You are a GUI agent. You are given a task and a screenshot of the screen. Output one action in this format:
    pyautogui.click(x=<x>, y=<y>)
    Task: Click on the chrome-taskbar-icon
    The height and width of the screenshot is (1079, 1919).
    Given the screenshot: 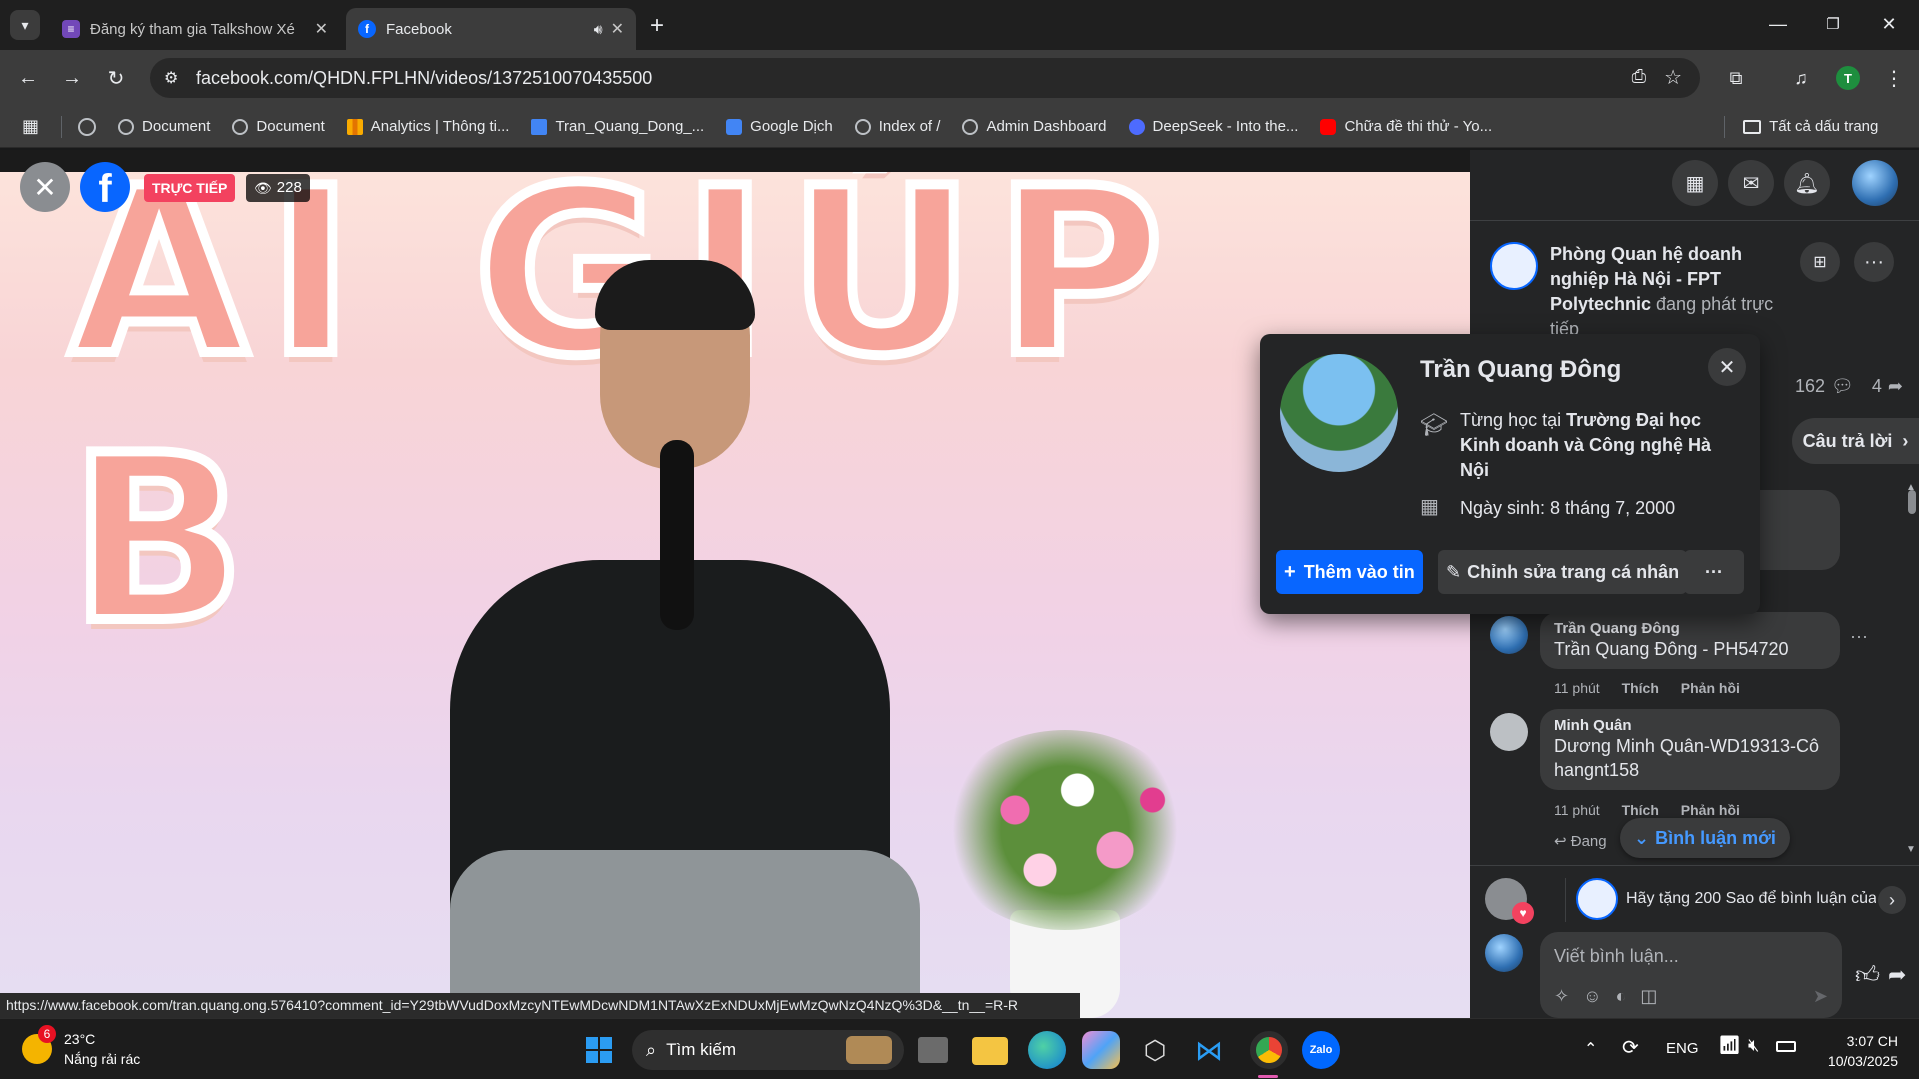 What is the action you would take?
    pyautogui.click(x=1269, y=1050)
    